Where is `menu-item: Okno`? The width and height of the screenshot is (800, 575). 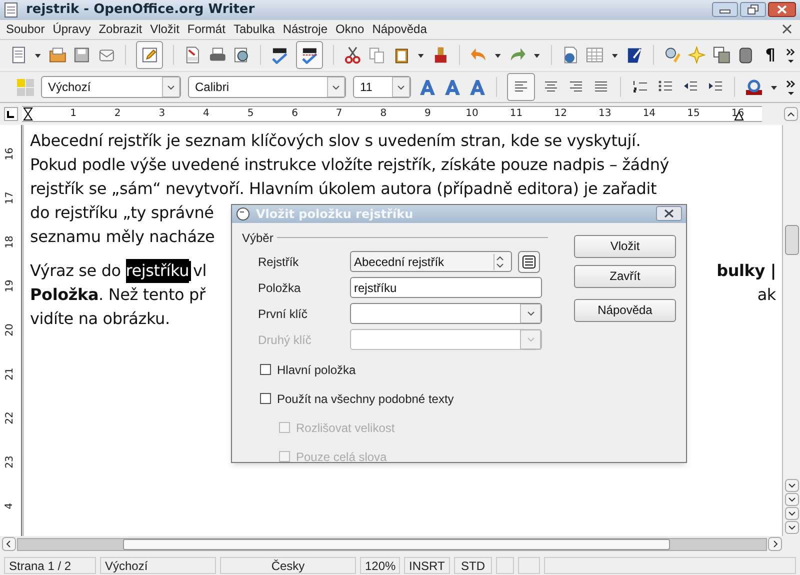 menu-item: Okno is located at coordinates (350, 29).